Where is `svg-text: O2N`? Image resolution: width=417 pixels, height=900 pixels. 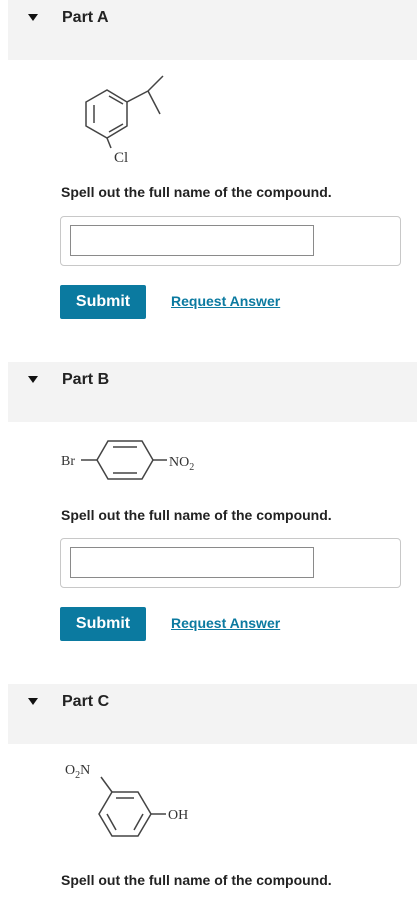 svg-text: O2N is located at coordinates (77, 772).